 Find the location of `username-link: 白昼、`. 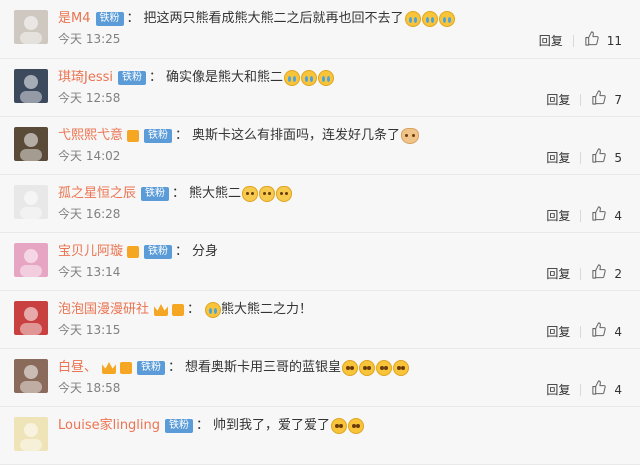

username-link: 白昼、 is located at coordinates (77, 368).